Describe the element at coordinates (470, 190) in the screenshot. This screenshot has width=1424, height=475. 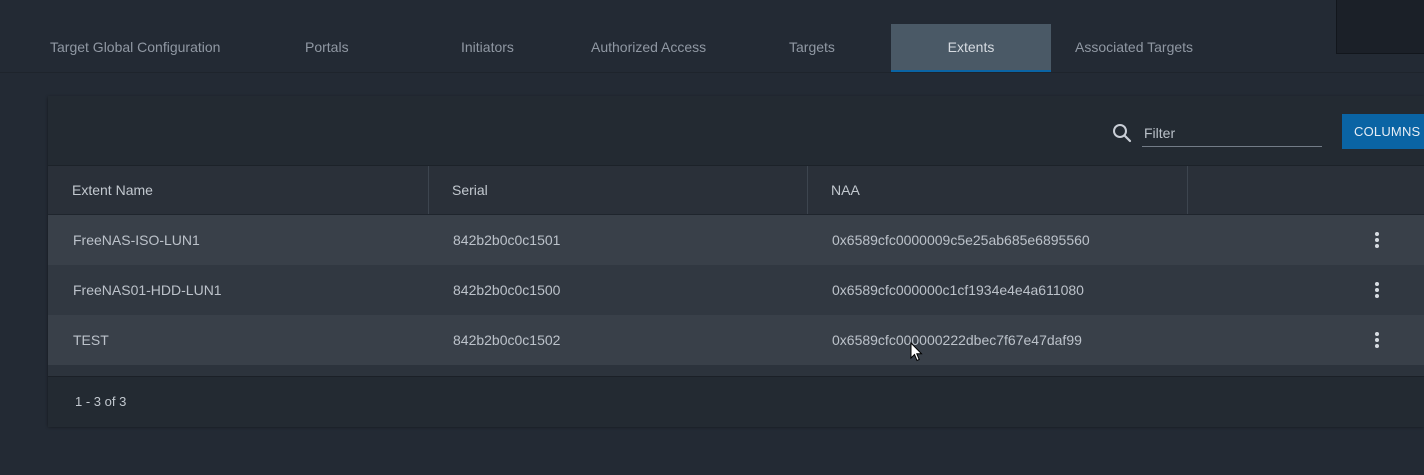
I see `column-header-serial: Serial` at that location.